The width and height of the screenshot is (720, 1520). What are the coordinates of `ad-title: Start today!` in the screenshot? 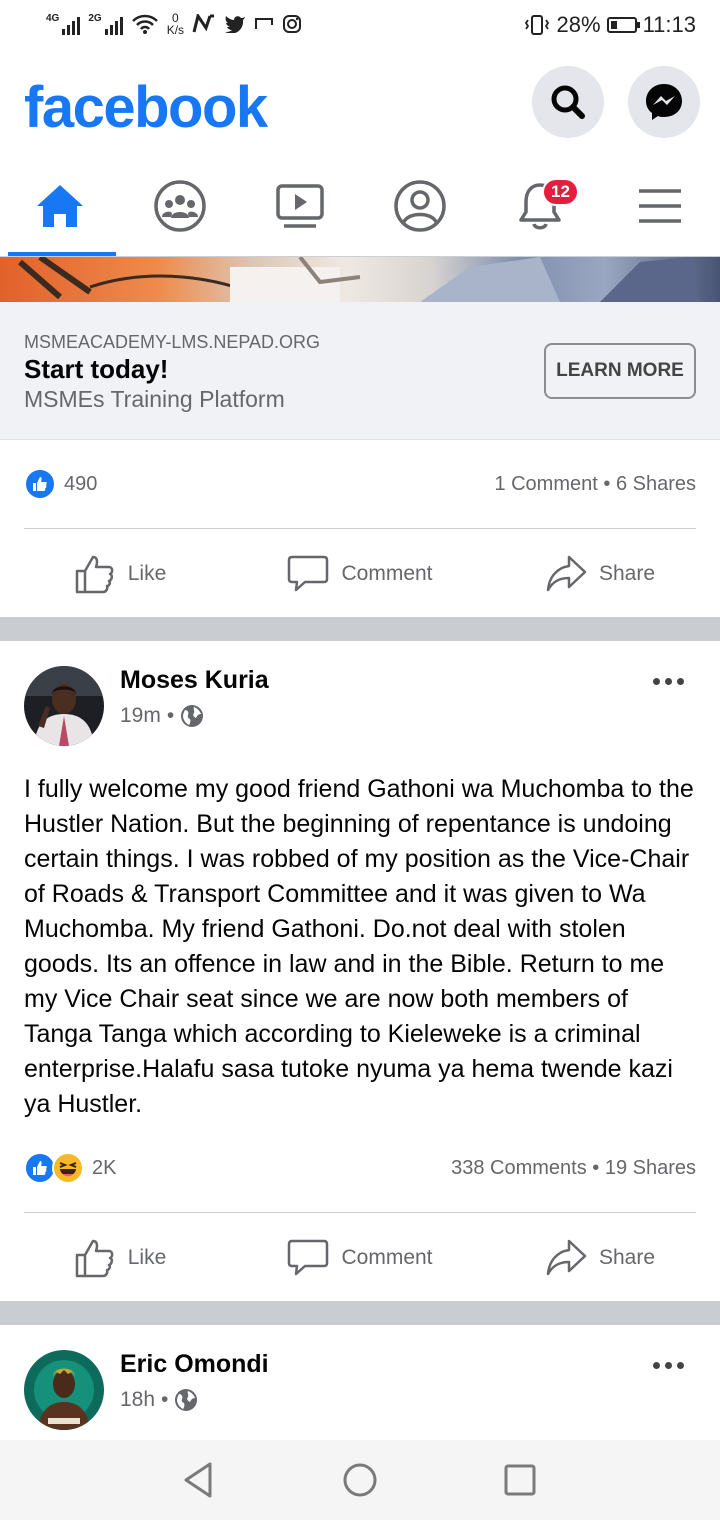 It's located at (96, 369).